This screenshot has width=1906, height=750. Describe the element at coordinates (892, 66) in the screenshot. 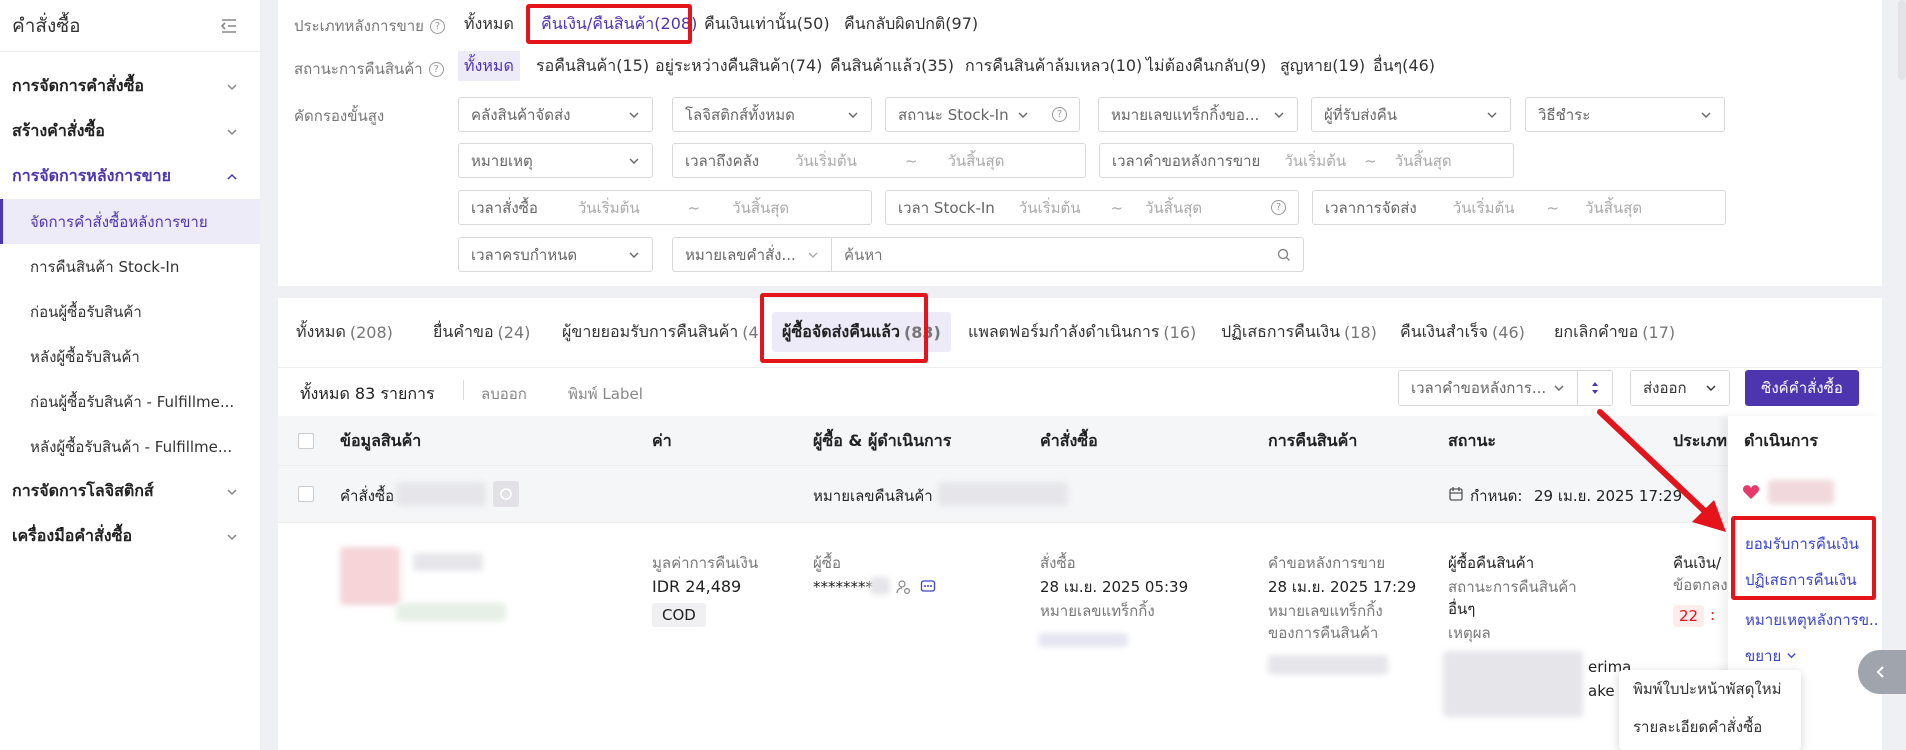

I see `status-chip-returned: คืนสินค้าแล้ว(35)` at that location.